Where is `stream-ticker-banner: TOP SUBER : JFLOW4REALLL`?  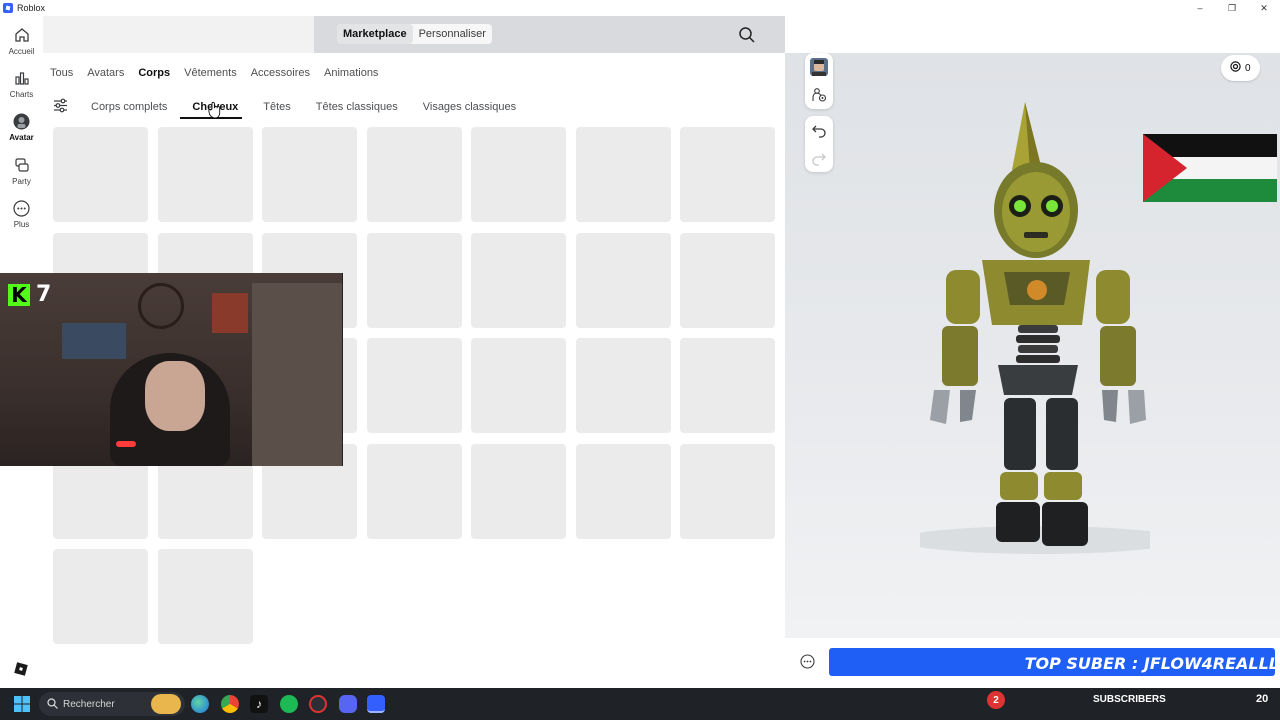
stream-ticker-banner: TOP SUBER : JFLOW4REALLL is located at coordinates (1052, 662).